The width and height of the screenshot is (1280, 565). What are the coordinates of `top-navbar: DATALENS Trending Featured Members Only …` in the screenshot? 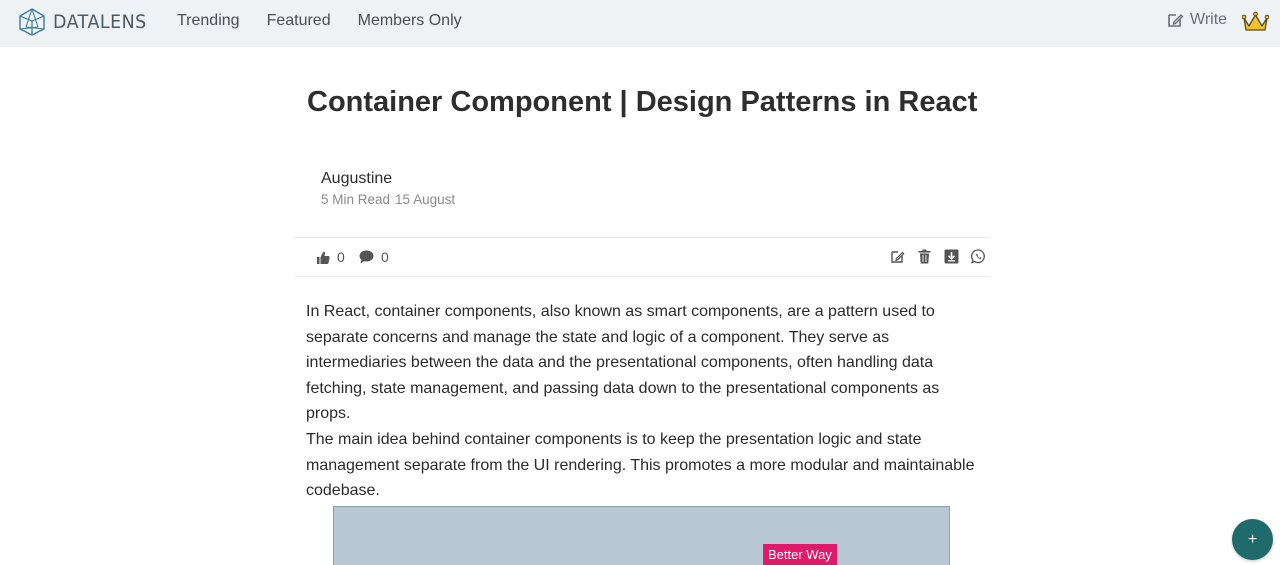 It's located at (640, 23).